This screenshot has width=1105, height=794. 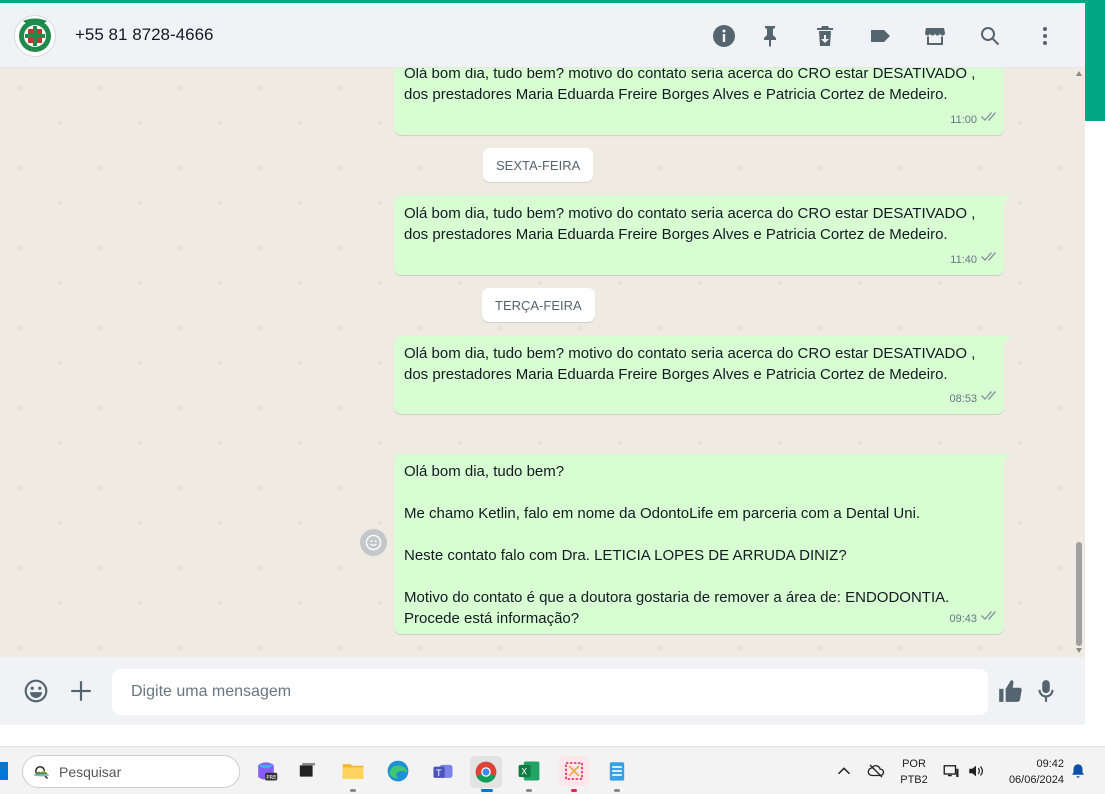 What do you see at coordinates (4, 771) in the screenshot?
I see `start-icon` at bounding box center [4, 771].